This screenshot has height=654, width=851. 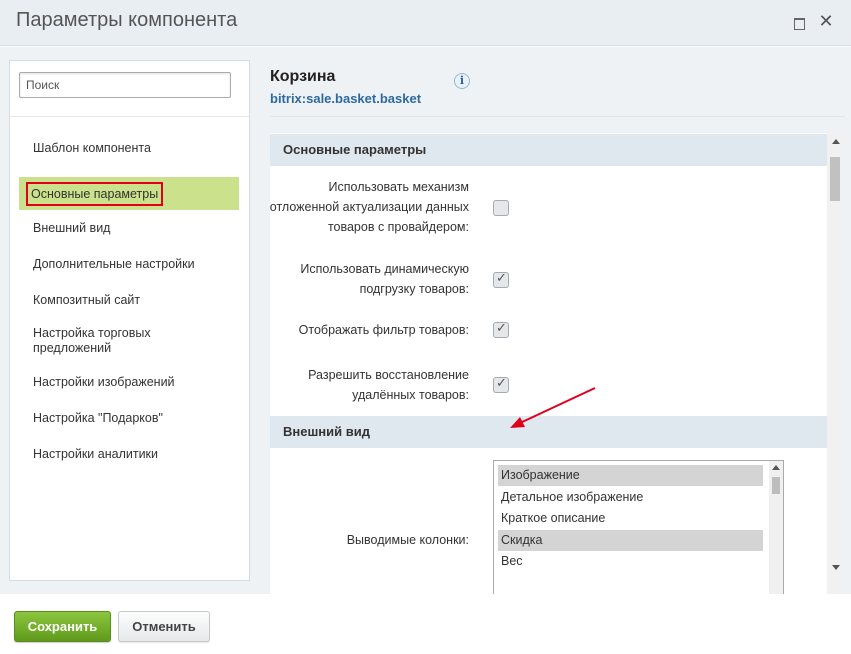 What do you see at coordinates (95, 194) in the screenshot?
I see `sidebar-item-label: Основные параметры` at bounding box center [95, 194].